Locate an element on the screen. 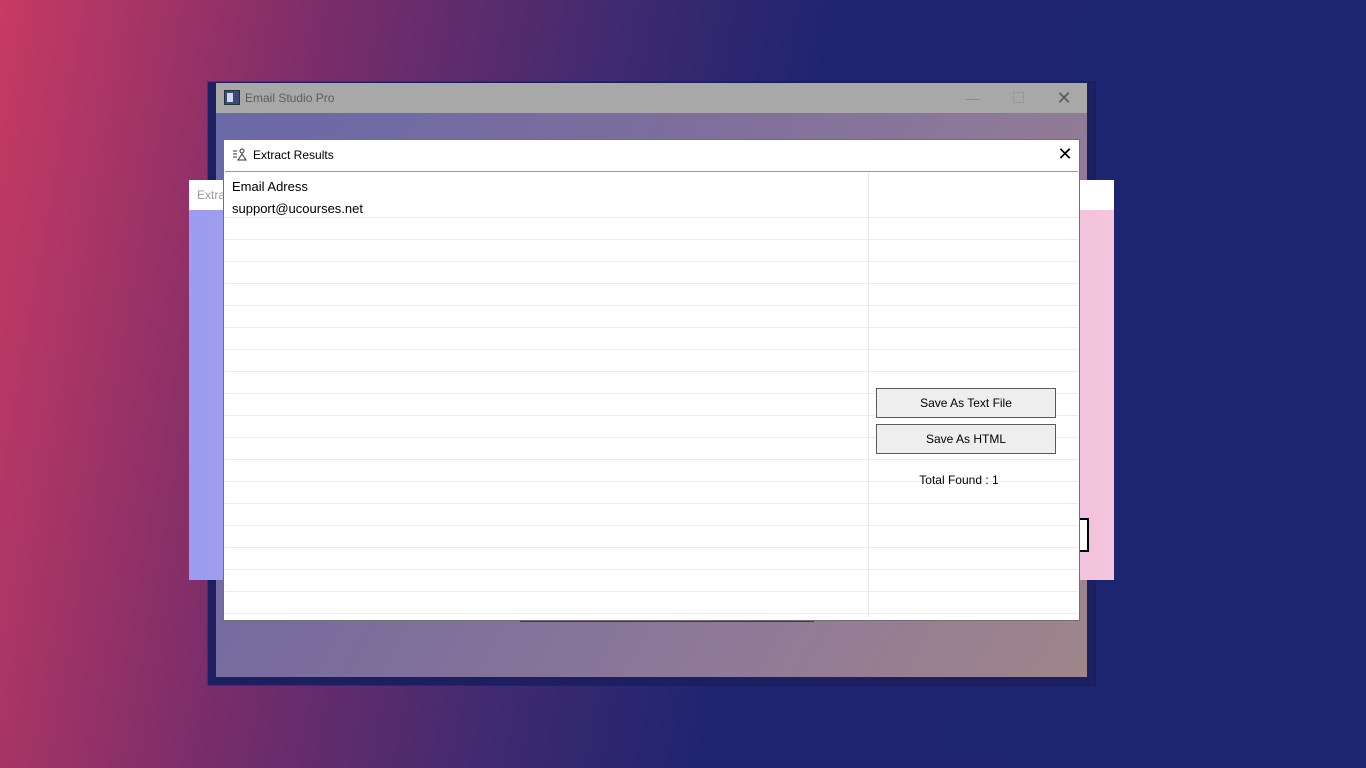 The width and height of the screenshot is (1366, 768). dialog-title: Extract Results is located at coordinates (293, 155).